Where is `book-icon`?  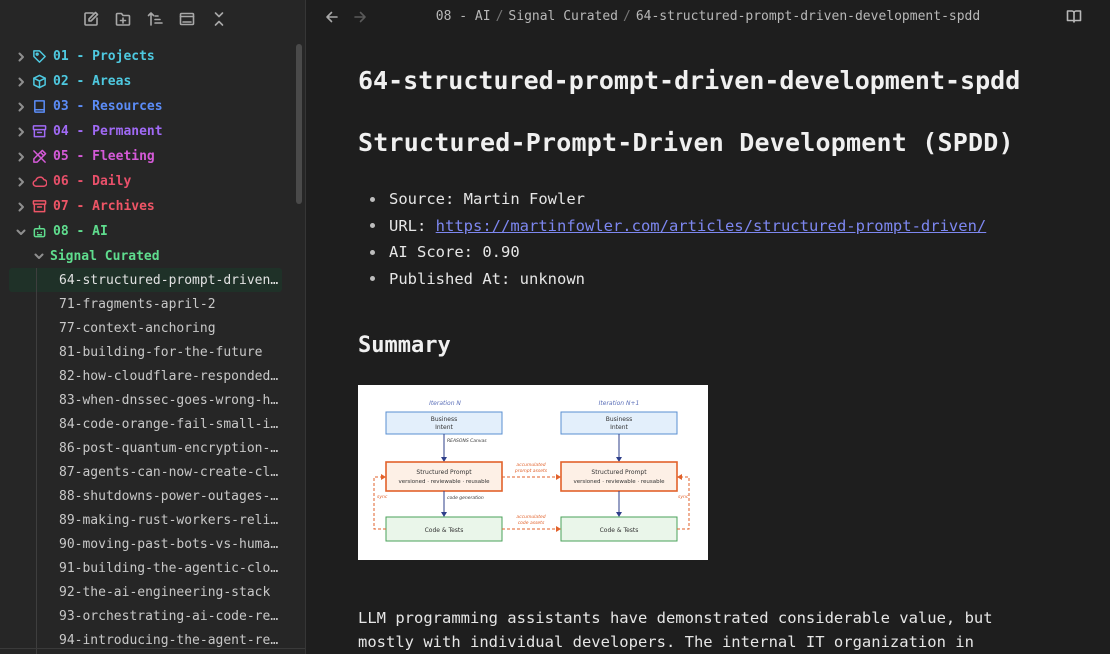
book-icon is located at coordinates (41, 107).